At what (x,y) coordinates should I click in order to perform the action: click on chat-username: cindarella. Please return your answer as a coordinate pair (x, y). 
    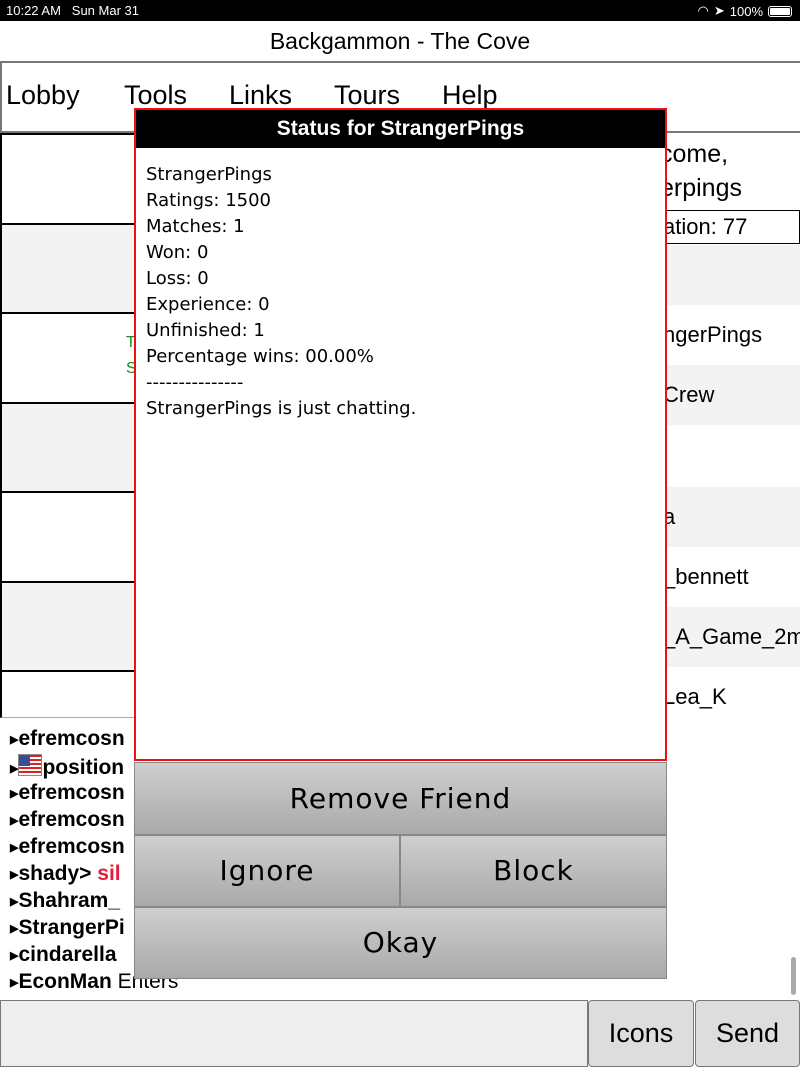
    Looking at the image, I should click on (67, 954).